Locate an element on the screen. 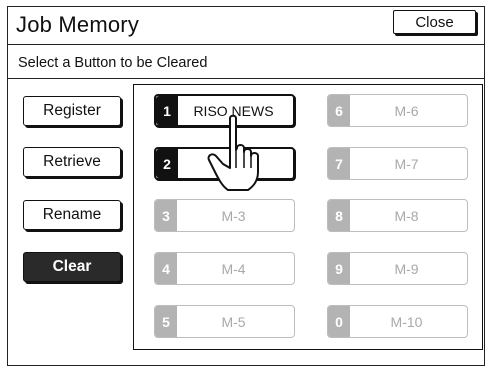 The image size is (491, 373). title-divider is located at coordinates (246, 44).